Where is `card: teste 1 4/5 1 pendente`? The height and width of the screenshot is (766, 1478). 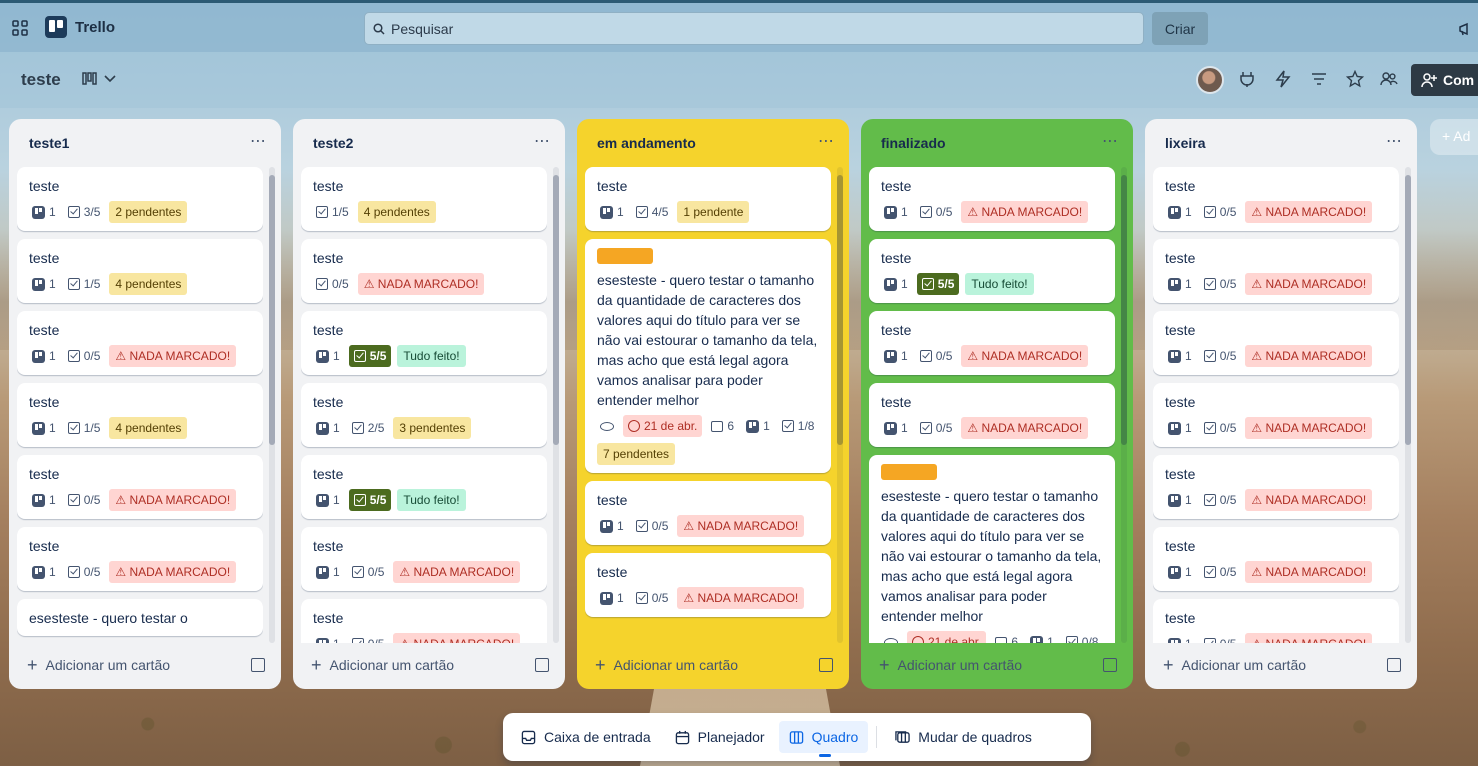 card: teste 1 4/5 1 pendente is located at coordinates (708, 199).